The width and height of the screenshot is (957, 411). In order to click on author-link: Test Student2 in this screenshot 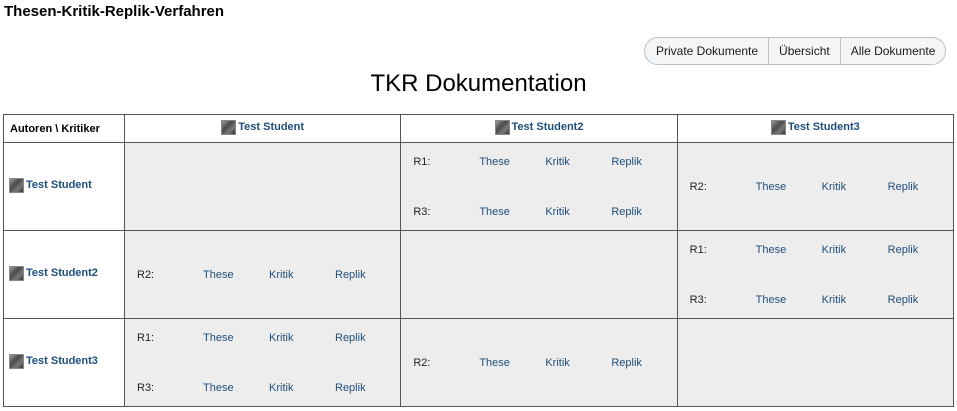, I will do `click(53, 273)`.